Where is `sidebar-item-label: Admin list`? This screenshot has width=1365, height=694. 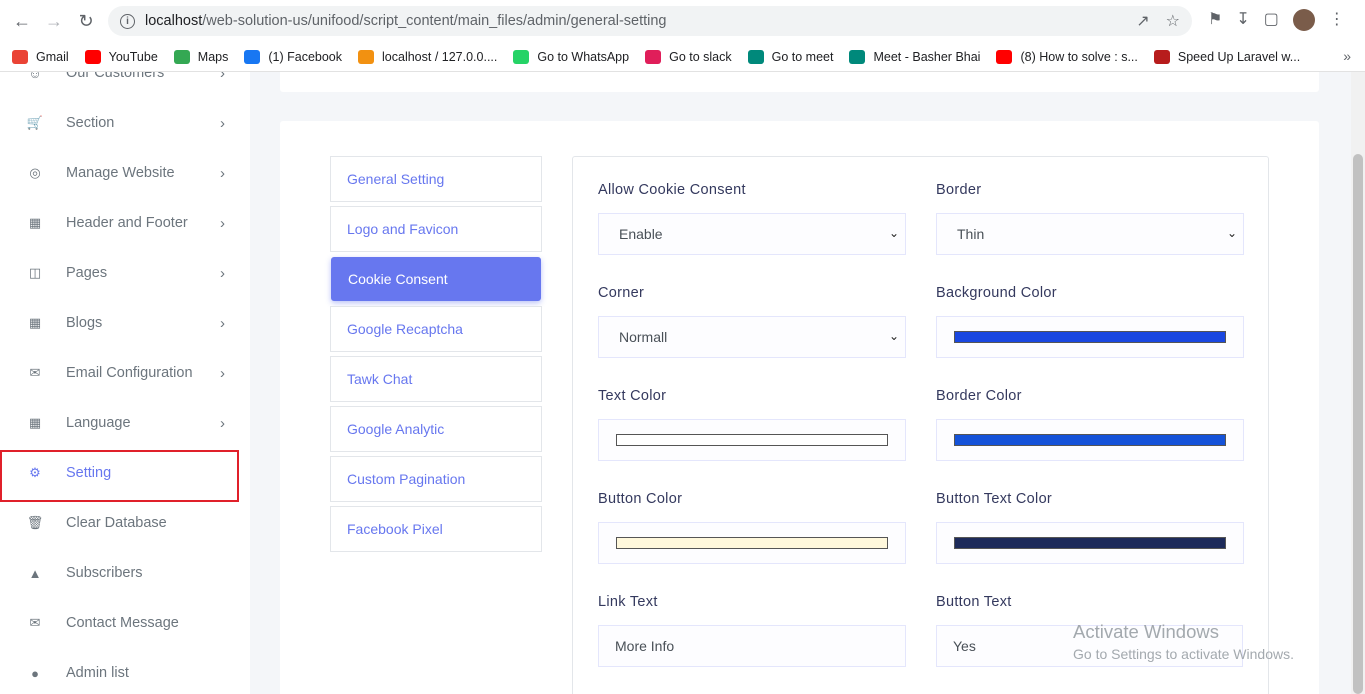 sidebar-item-label: Admin list is located at coordinates (97, 673).